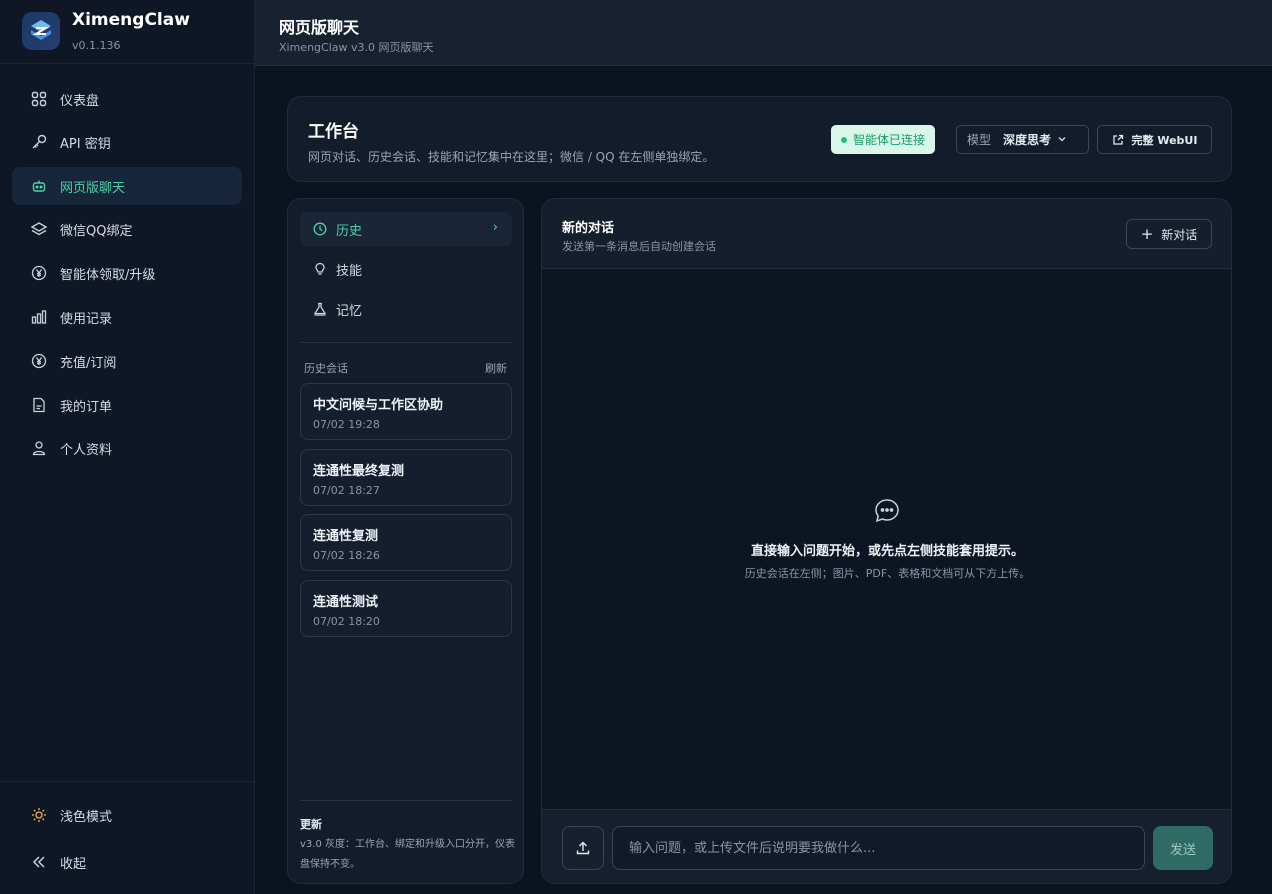  I want to click on key-icon, so click(39, 142).